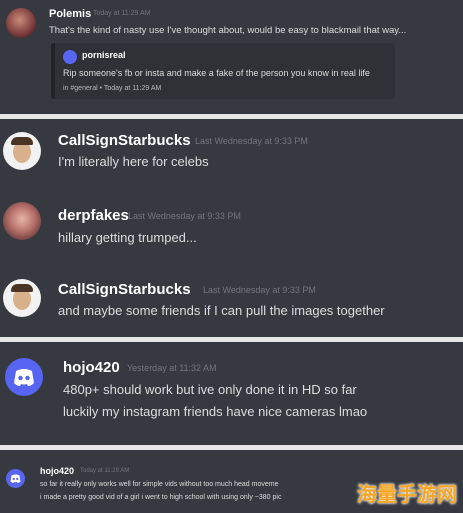  What do you see at coordinates (93, 215) in the screenshot?
I see `username: derpfakes` at bounding box center [93, 215].